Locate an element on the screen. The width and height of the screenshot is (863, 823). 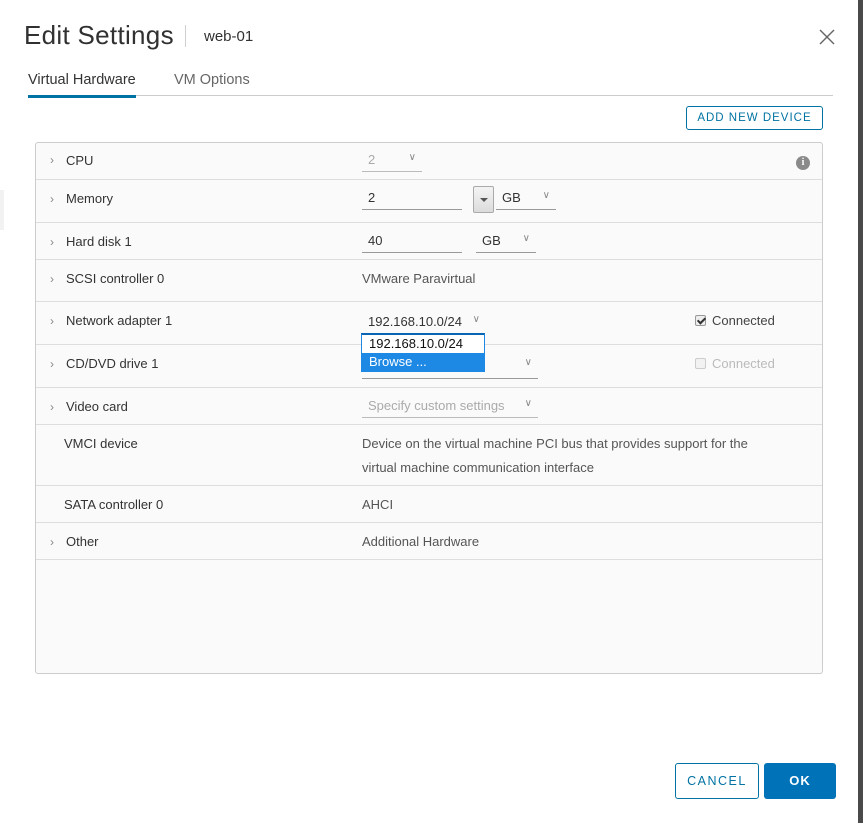
close-button is located at coordinates (827, 37).